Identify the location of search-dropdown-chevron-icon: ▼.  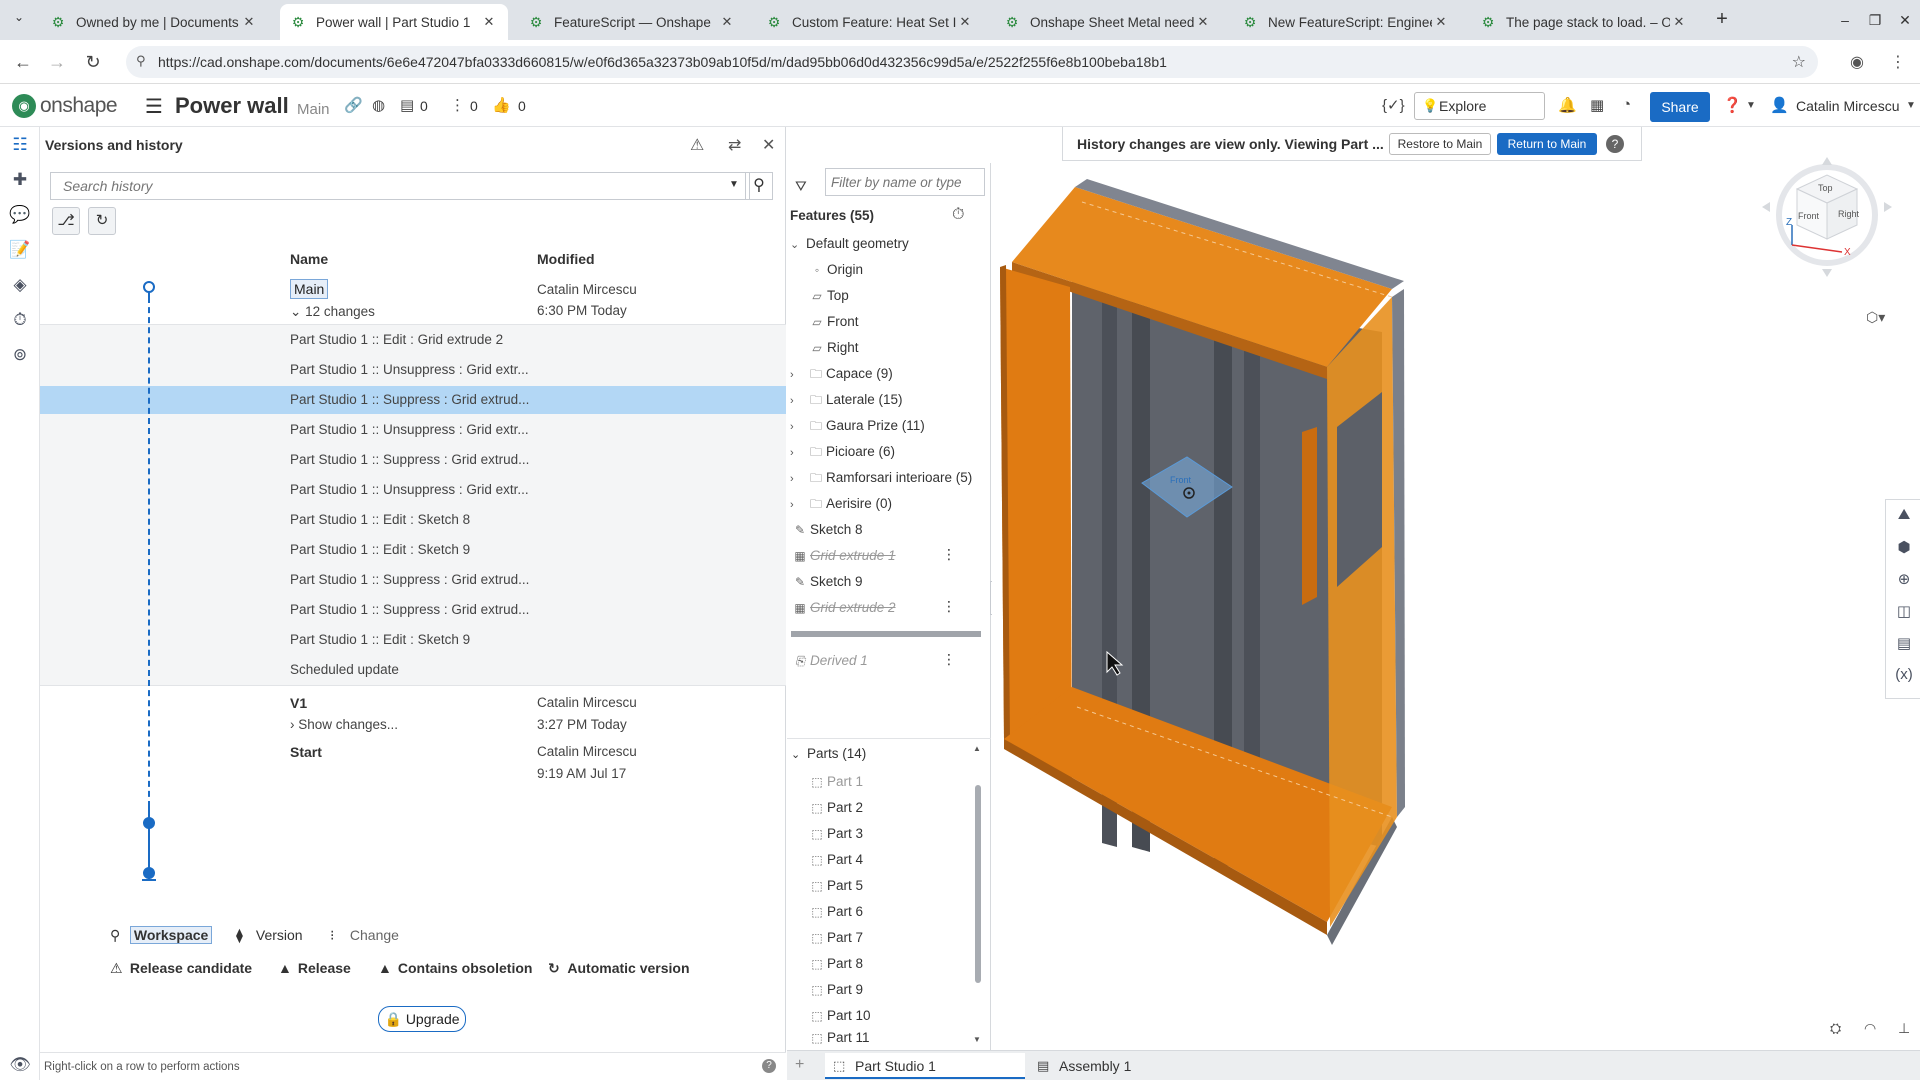
(734, 184).